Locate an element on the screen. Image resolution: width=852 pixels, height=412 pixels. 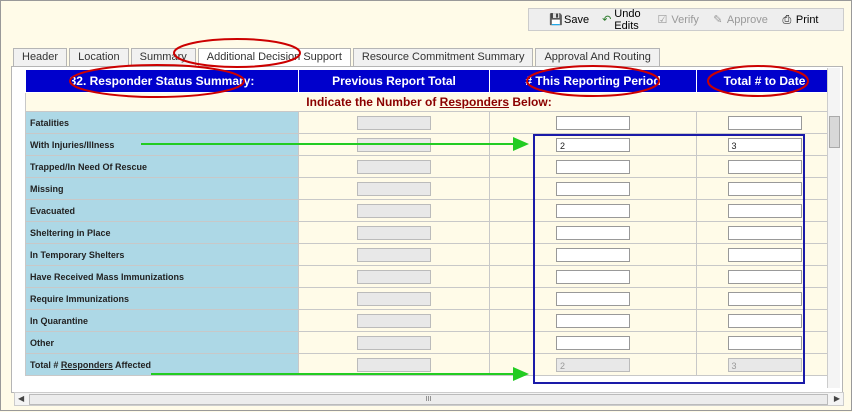
verify-label: Verify is located at coordinates (685, 19).